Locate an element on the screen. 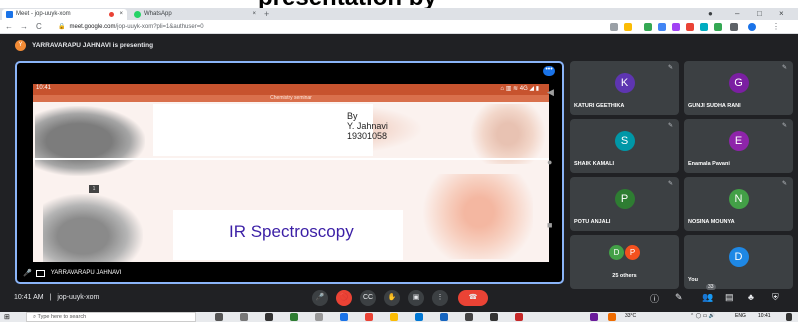 This screenshot has width=798, height=322. taskbar-search: ⌕ Type here to search is located at coordinates (111, 317).